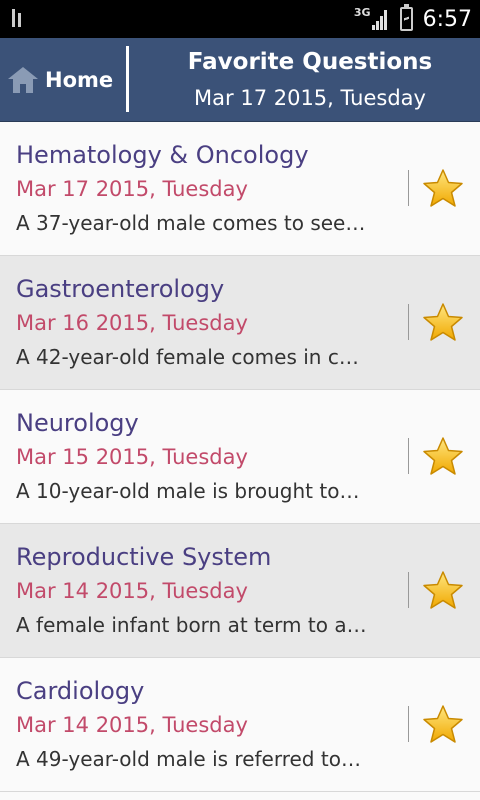 The width and height of the screenshot is (480, 800). What do you see at coordinates (447, 19) in the screenshot?
I see `clock: 6:57` at bounding box center [447, 19].